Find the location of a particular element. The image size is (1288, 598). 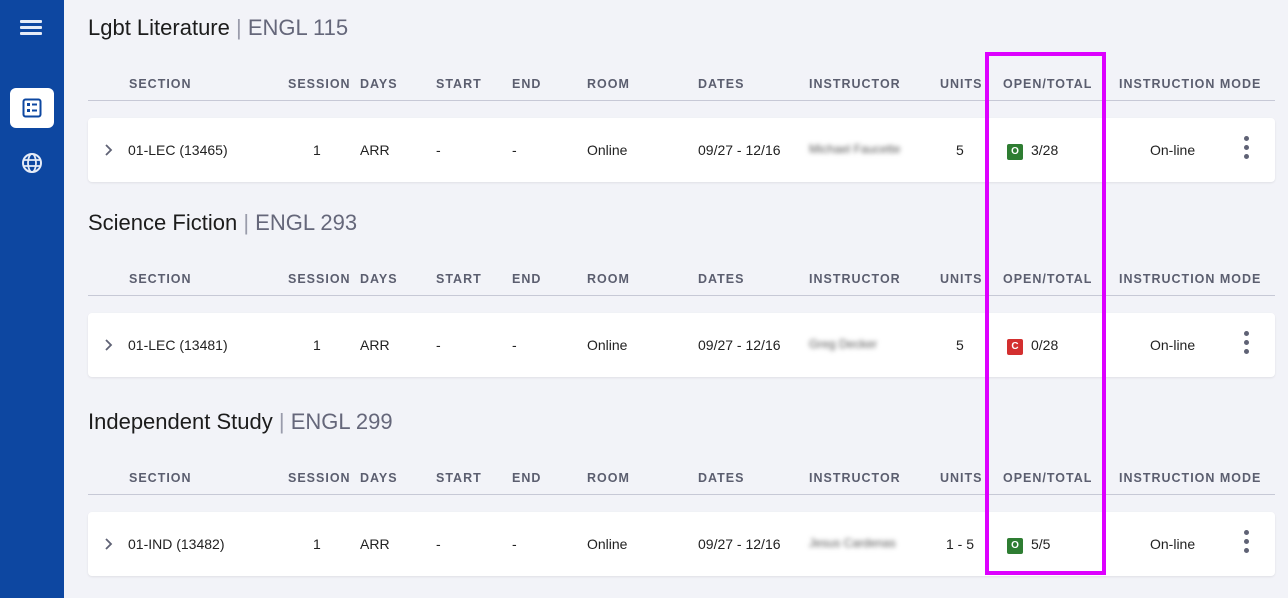

course-code: ENGL 115 is located at coordinates (298, 27).